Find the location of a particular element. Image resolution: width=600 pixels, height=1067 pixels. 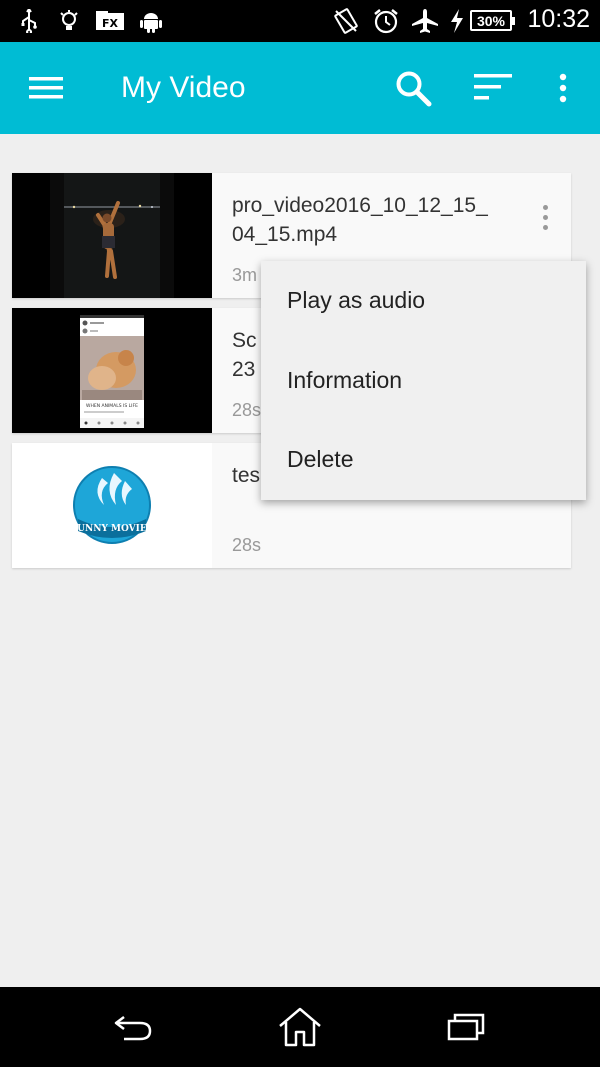

more-options-icon is located at coordinates (545, 217).